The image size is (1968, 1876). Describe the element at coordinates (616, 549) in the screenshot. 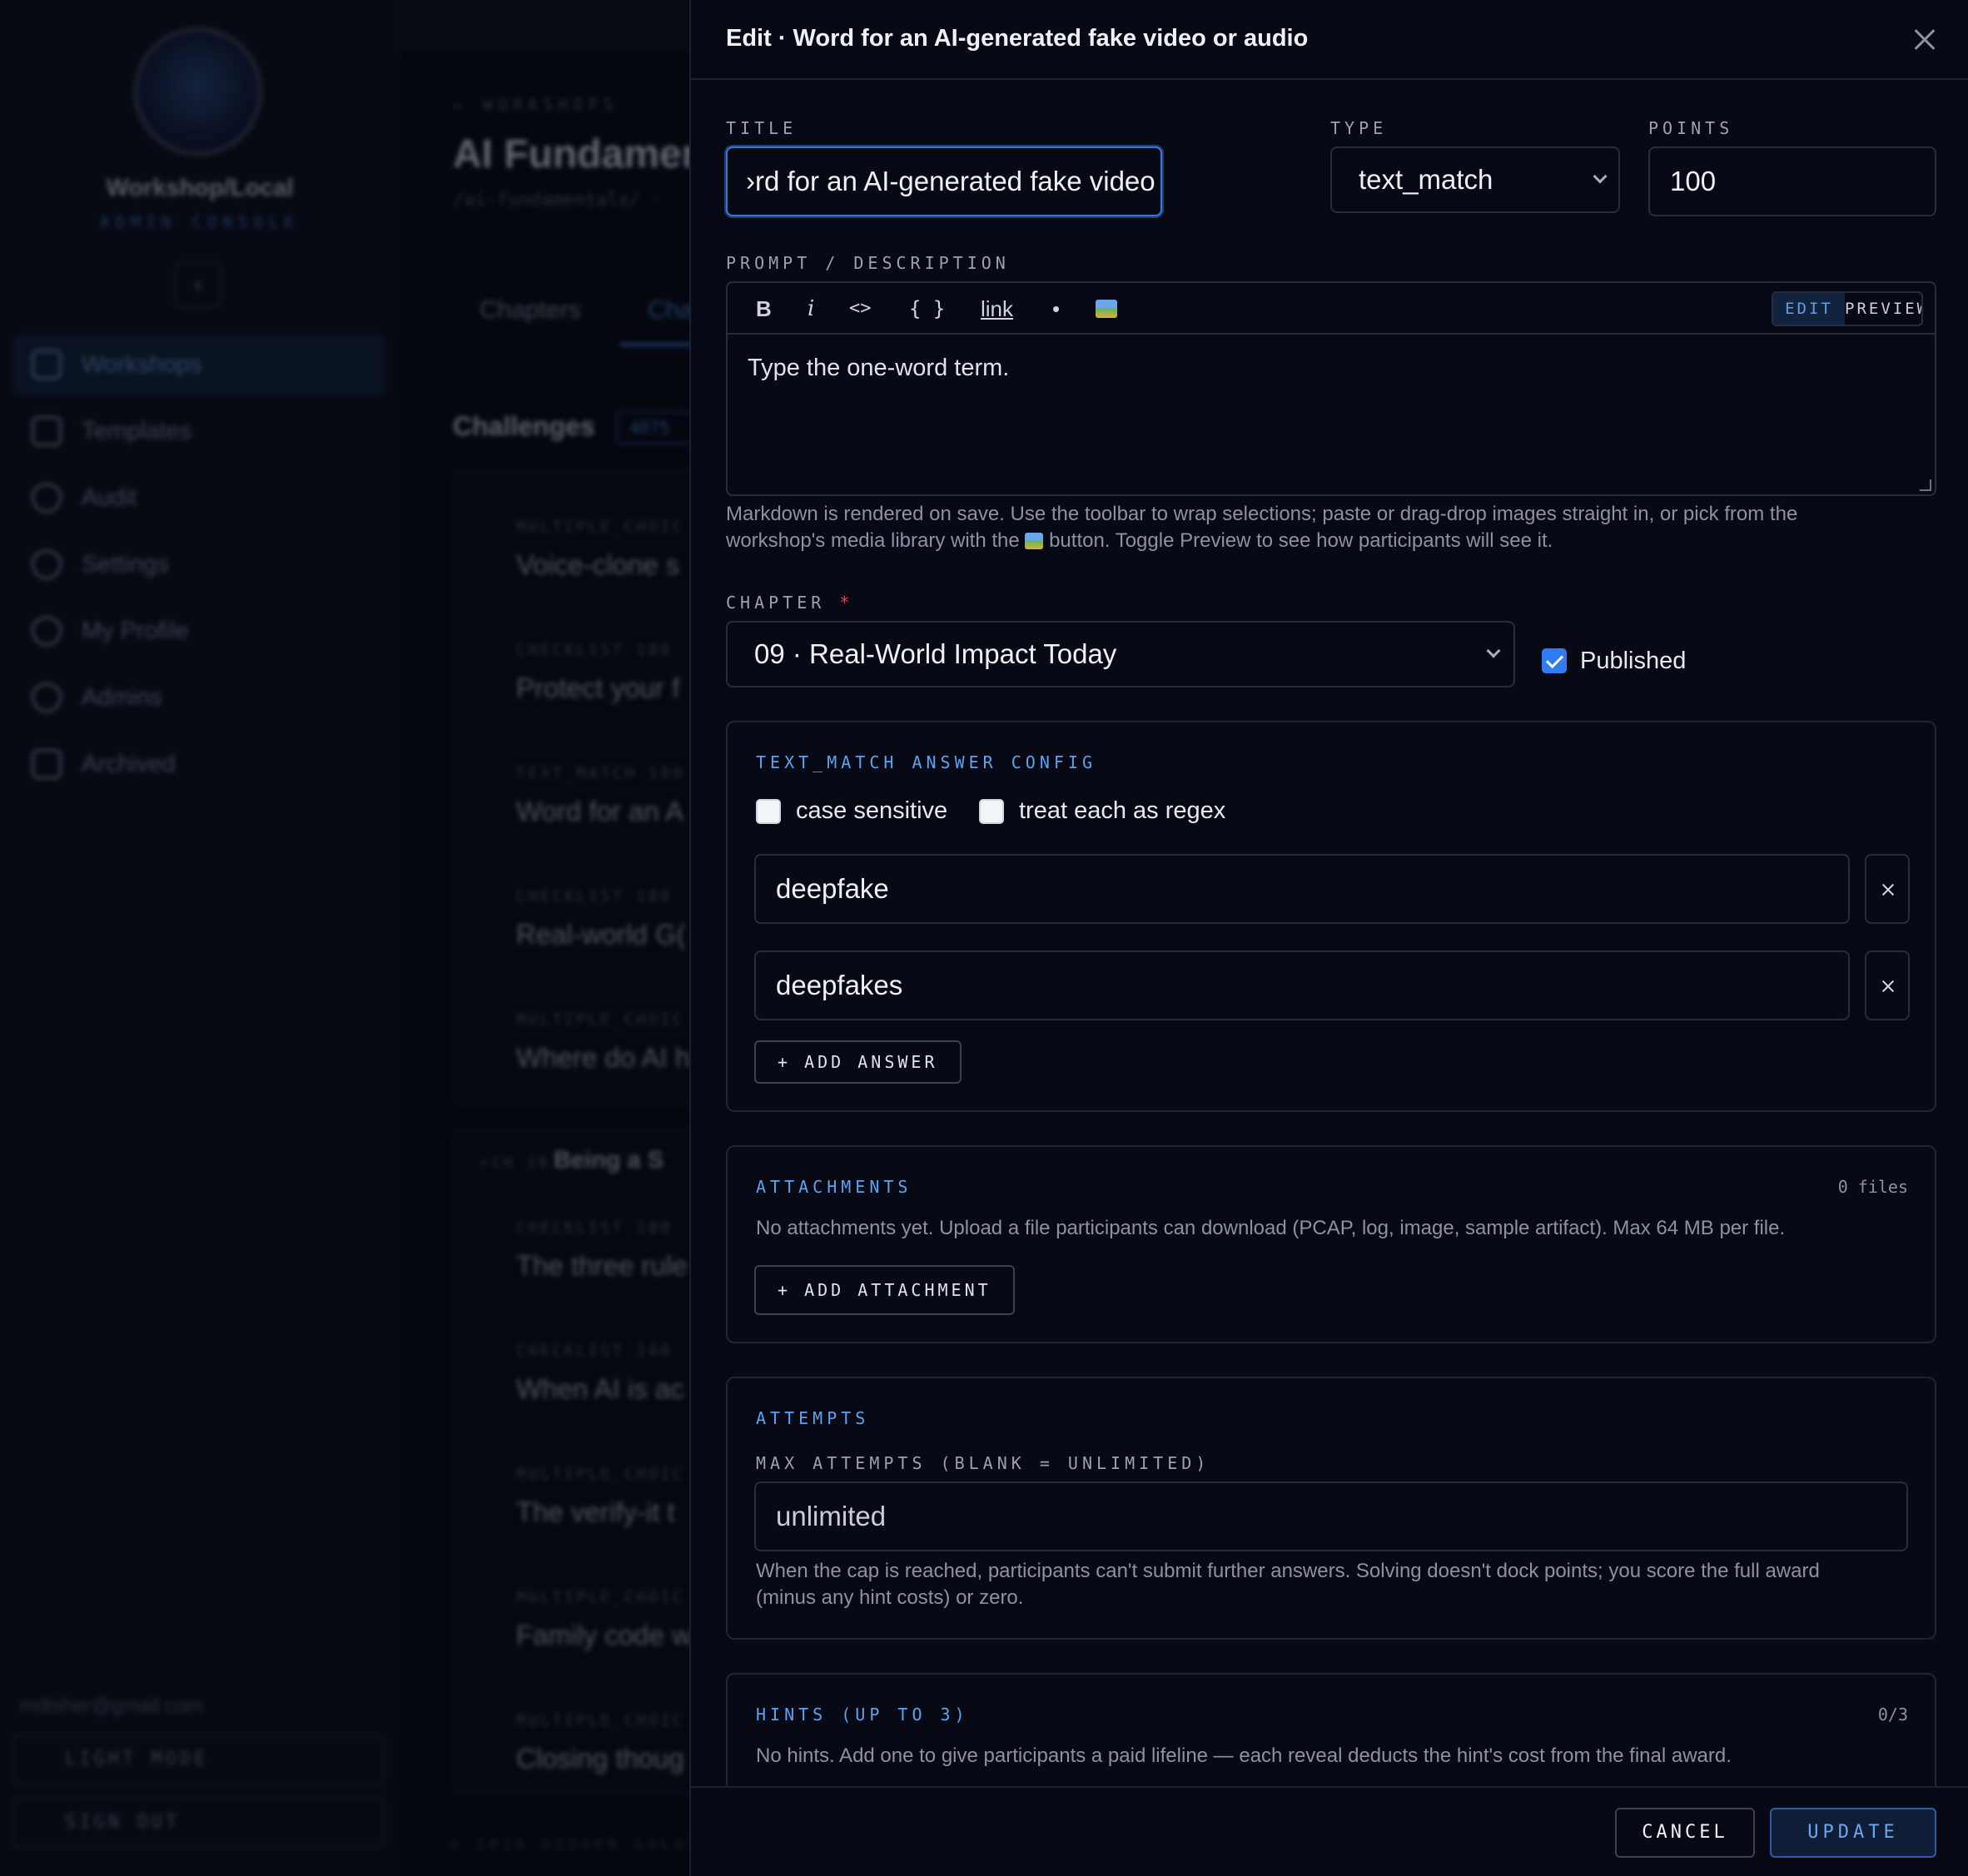

I see `list-item: MULTIPLE_CHOIC Voice-clone s` at that location.